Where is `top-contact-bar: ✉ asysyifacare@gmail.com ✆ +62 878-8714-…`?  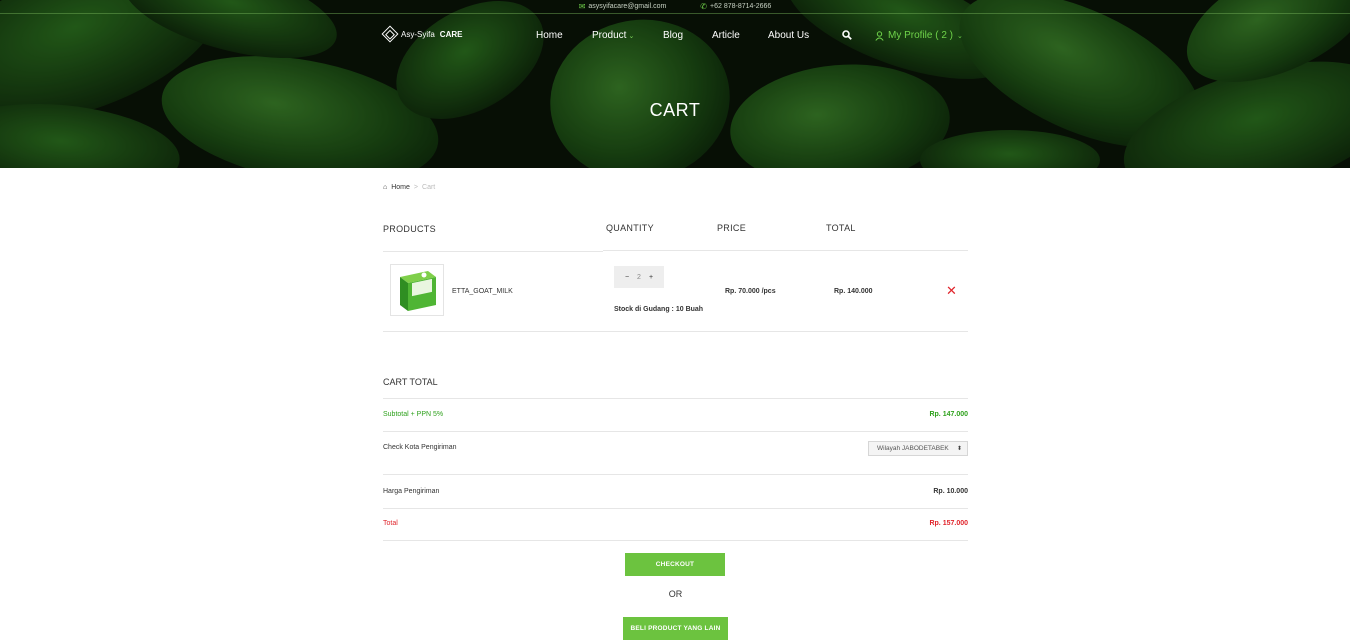 top-contact-bar: ✉ asysyifacare@gmail.com ✆ +62 878-8714-… is located at coordinates (675, 7).